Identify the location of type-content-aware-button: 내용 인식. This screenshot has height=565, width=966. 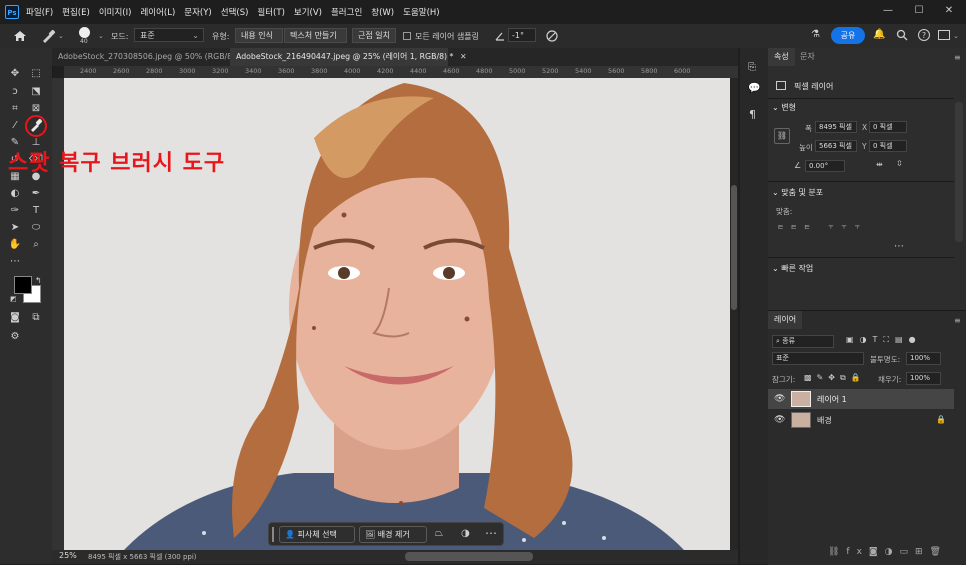
(259, 35).